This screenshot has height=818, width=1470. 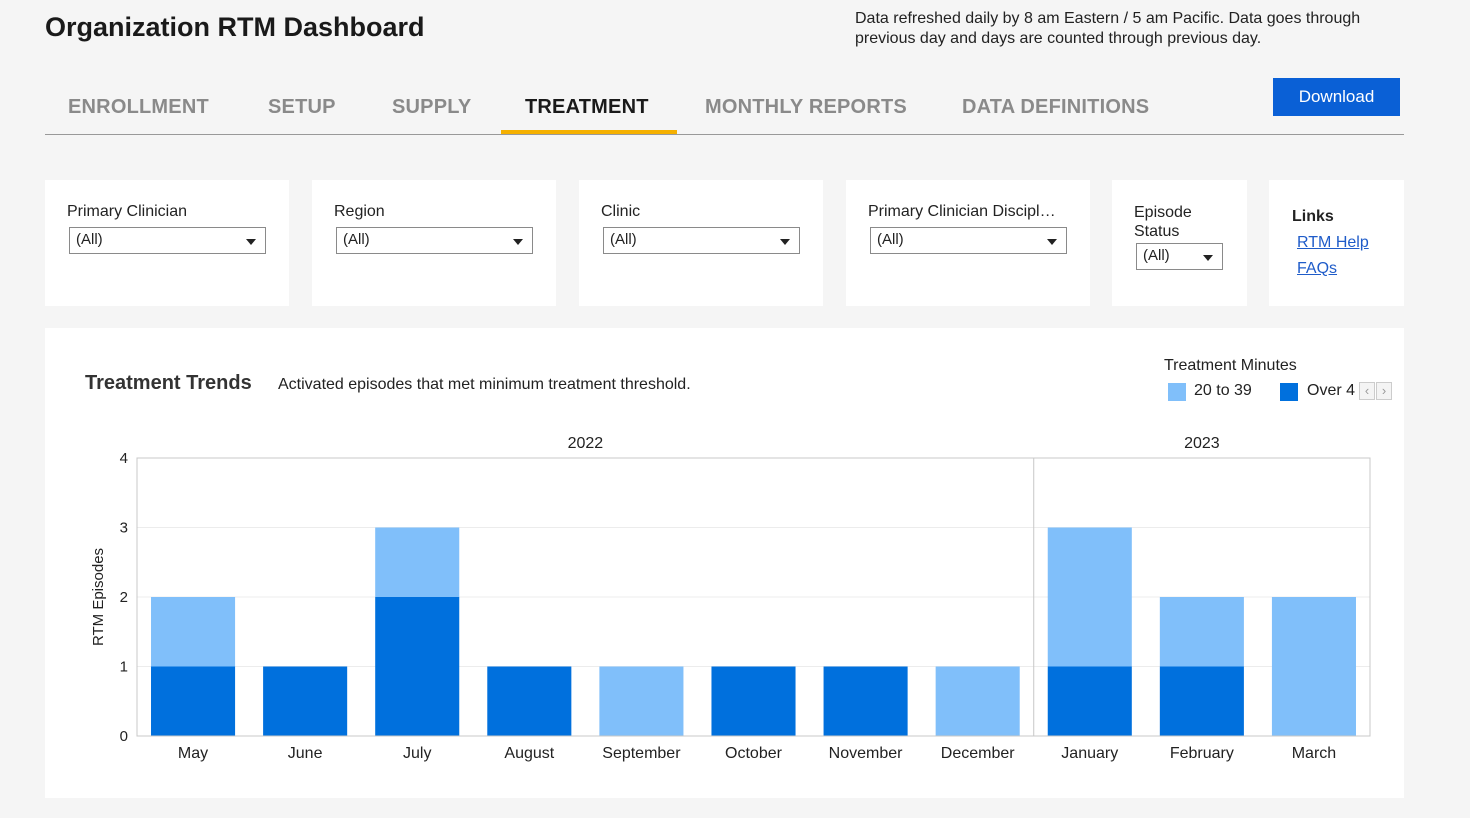 I want to click on download-button: Download, so click(x=1336, y=97).